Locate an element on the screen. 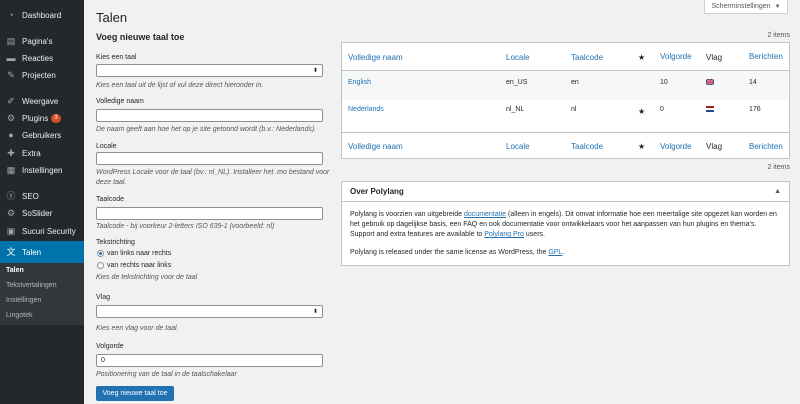 The image size is (800, 404). menu-comments: ▬ Reacties is located at coordinates (42, 58).